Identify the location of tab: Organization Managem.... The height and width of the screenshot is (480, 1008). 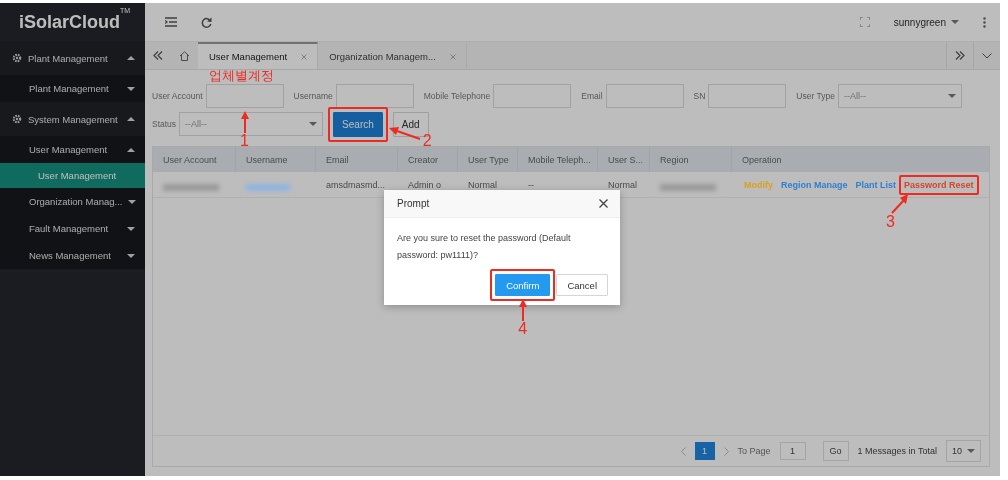
(392, 55).